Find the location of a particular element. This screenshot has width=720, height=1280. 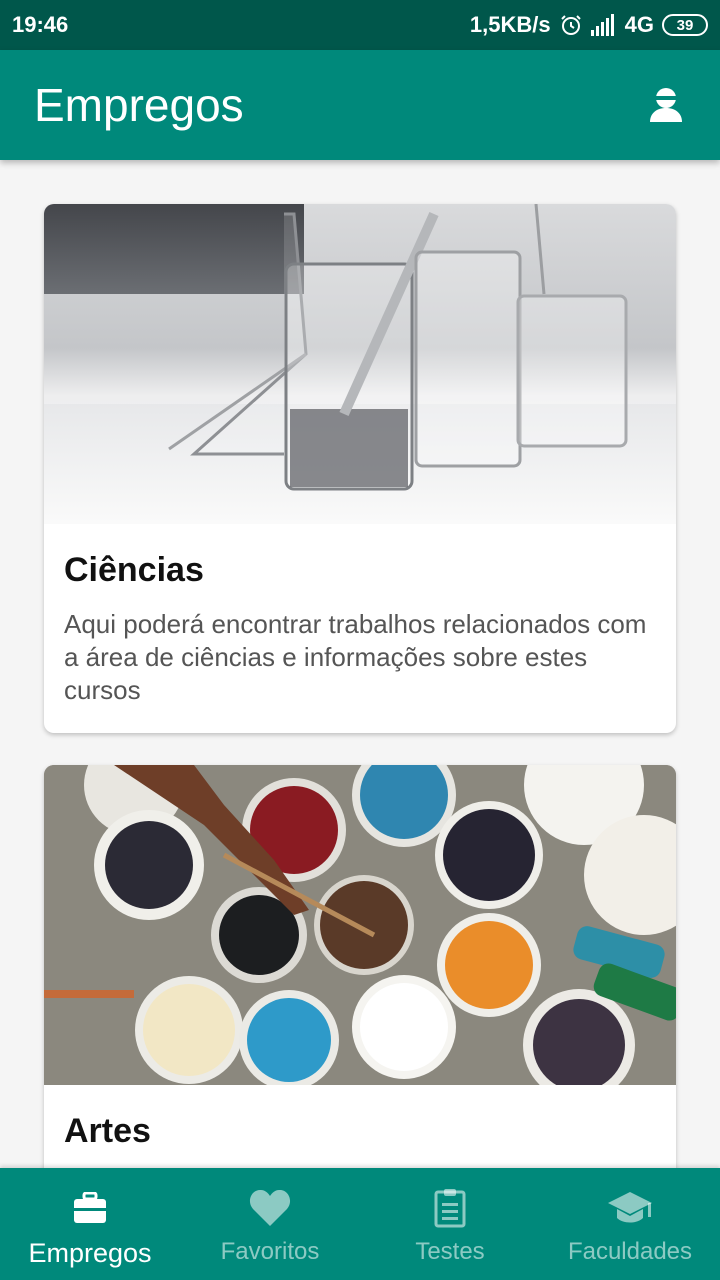

signal-icon is located at coordinates (603, 25).